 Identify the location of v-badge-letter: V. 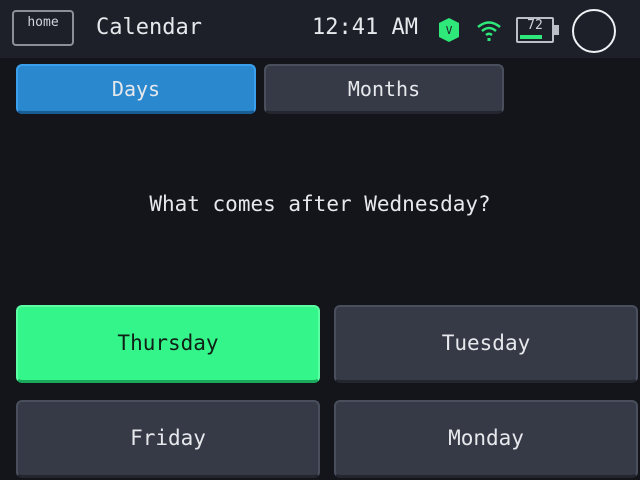
(449, 30).